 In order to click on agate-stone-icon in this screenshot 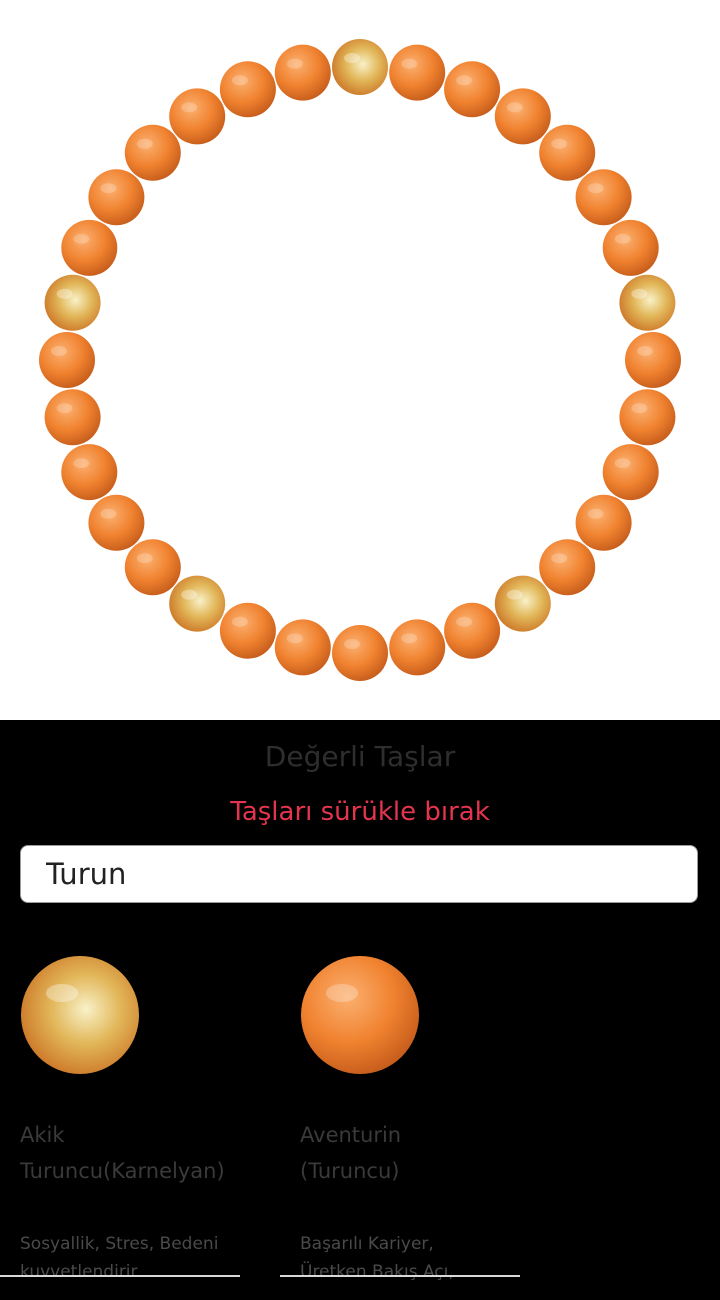, I will do `click(80, 1015)`.